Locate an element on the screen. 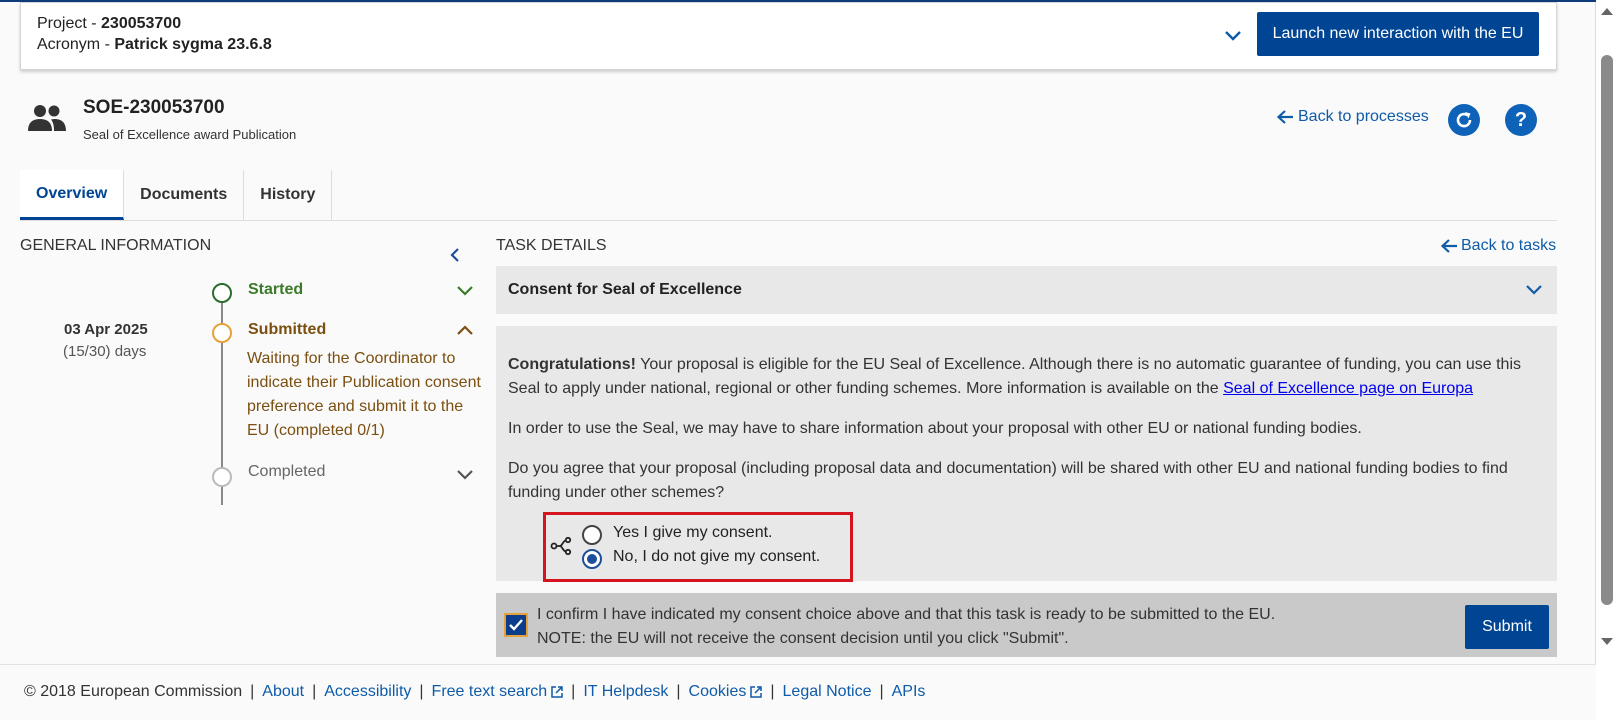 This screenshot has width=1618, height=727. launch-interaction-button: Launch new interaction with the EU is located at coordinates (1398, 34).